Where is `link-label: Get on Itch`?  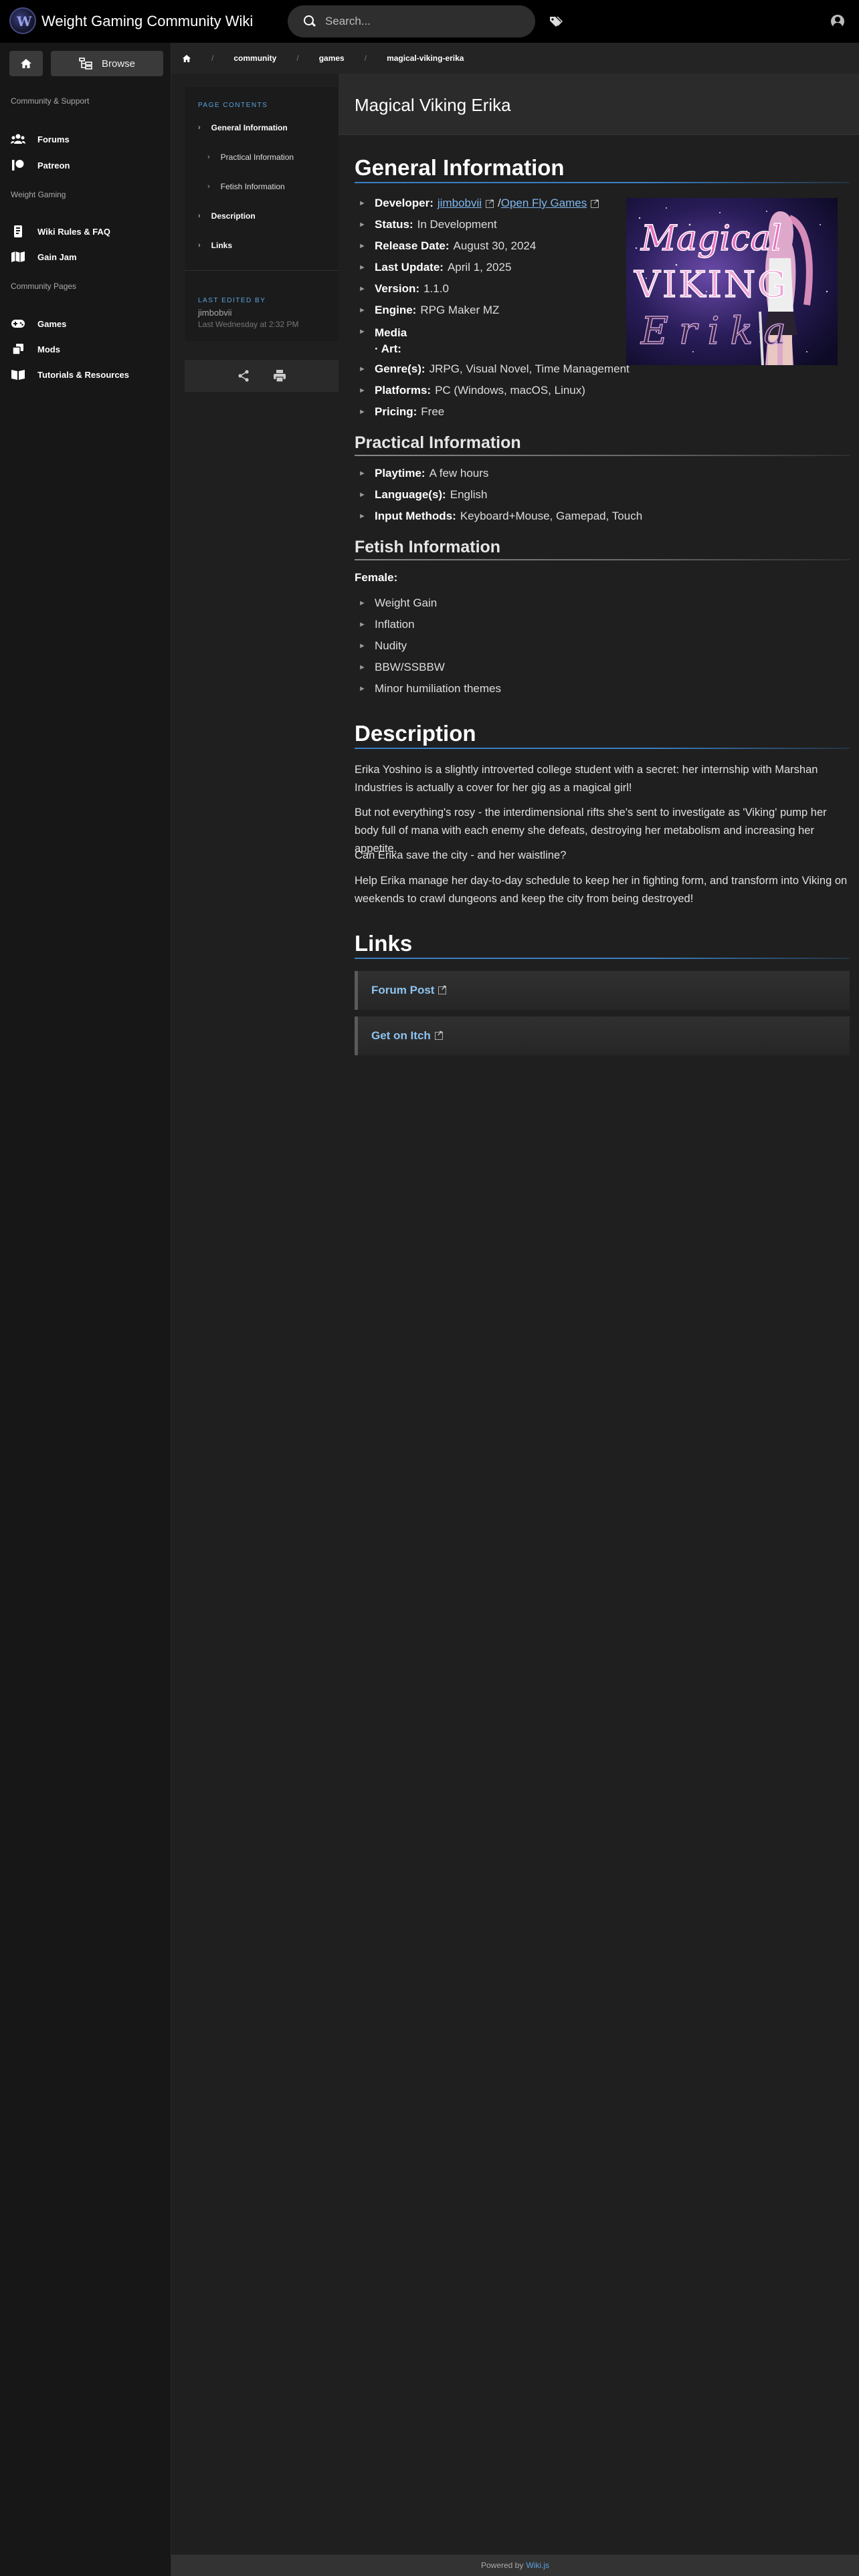
link-label: Get on Itch is located at coordinates (401, 1036).